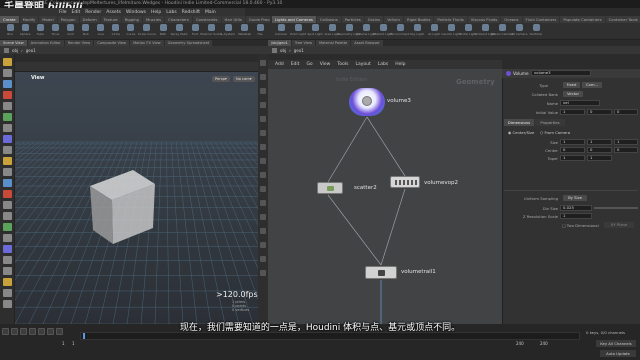  What do you see at coordinates (315, 31) in the screenshot?
I see `shelf-tool: Spot Light` at bounding box center [315, 31].